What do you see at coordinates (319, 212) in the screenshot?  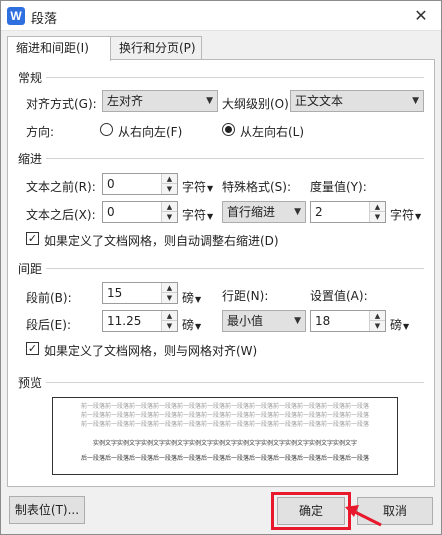 I see `measure-value: 2` at bounding box center [319, 212].